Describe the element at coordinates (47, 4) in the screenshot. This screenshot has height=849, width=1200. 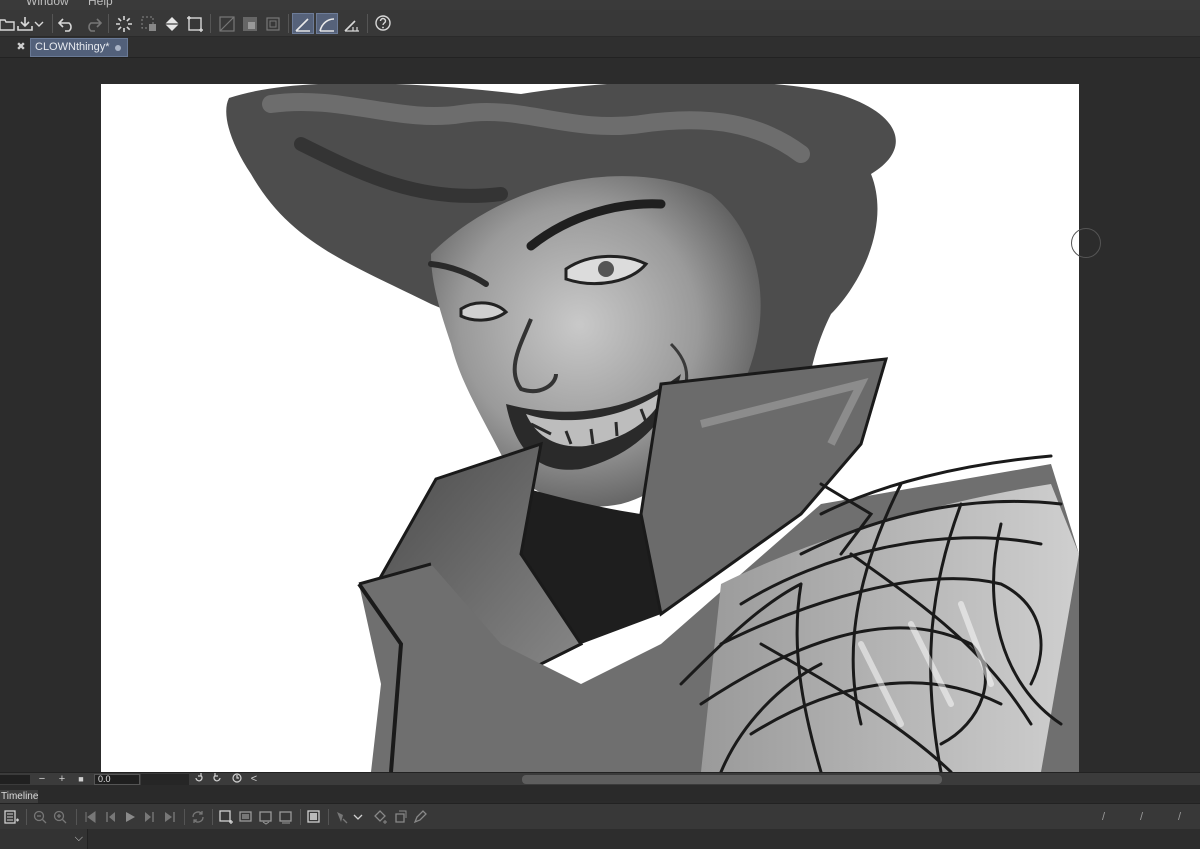
I see `menu-window: Window` at that location.